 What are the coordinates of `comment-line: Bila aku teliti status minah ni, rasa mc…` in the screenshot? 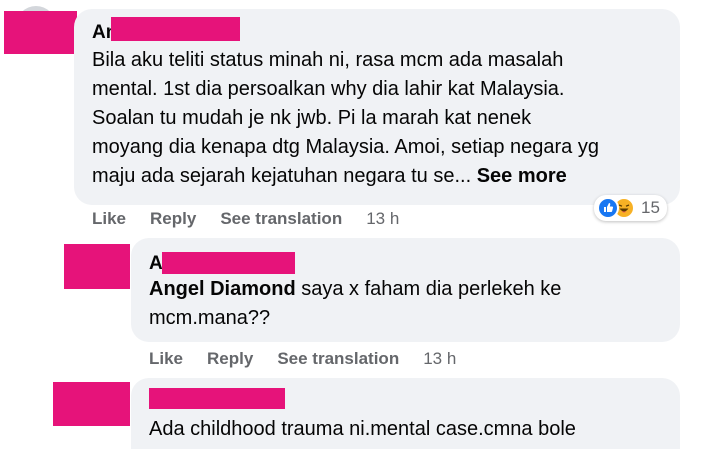 It's located at (328, 60).